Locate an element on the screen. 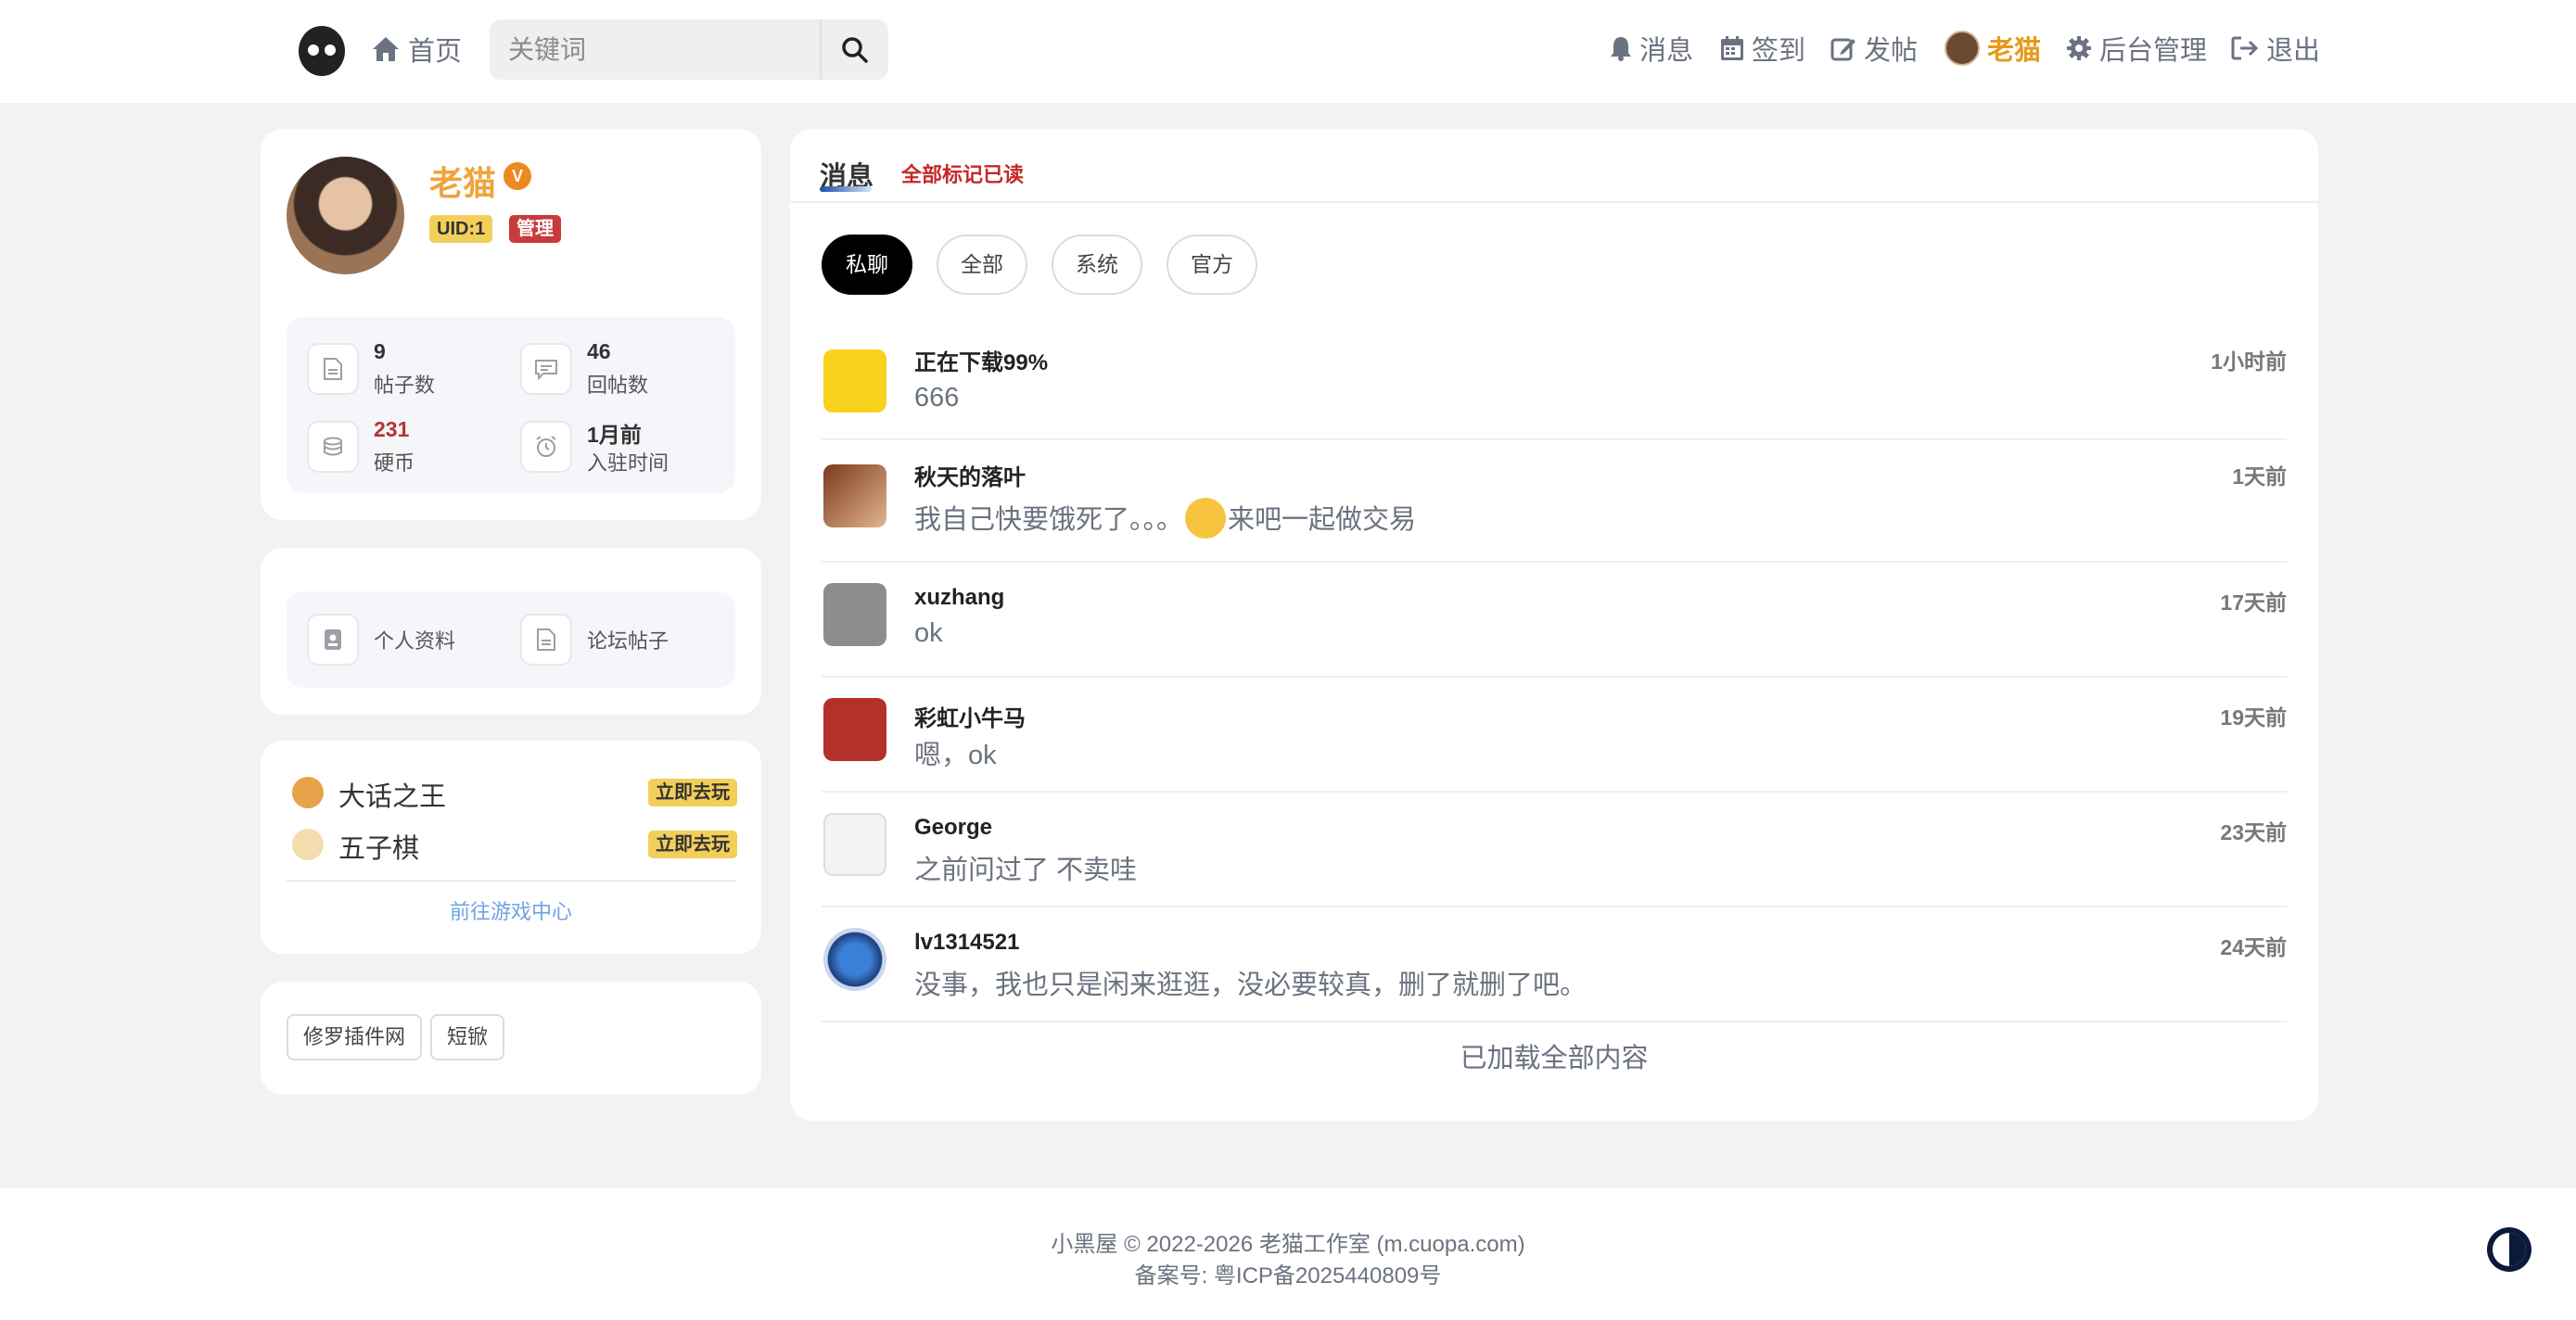 This screenshot has height=1320, width=2576. stat-replies: 46 回帖数 is located at coordinates (613, 369).